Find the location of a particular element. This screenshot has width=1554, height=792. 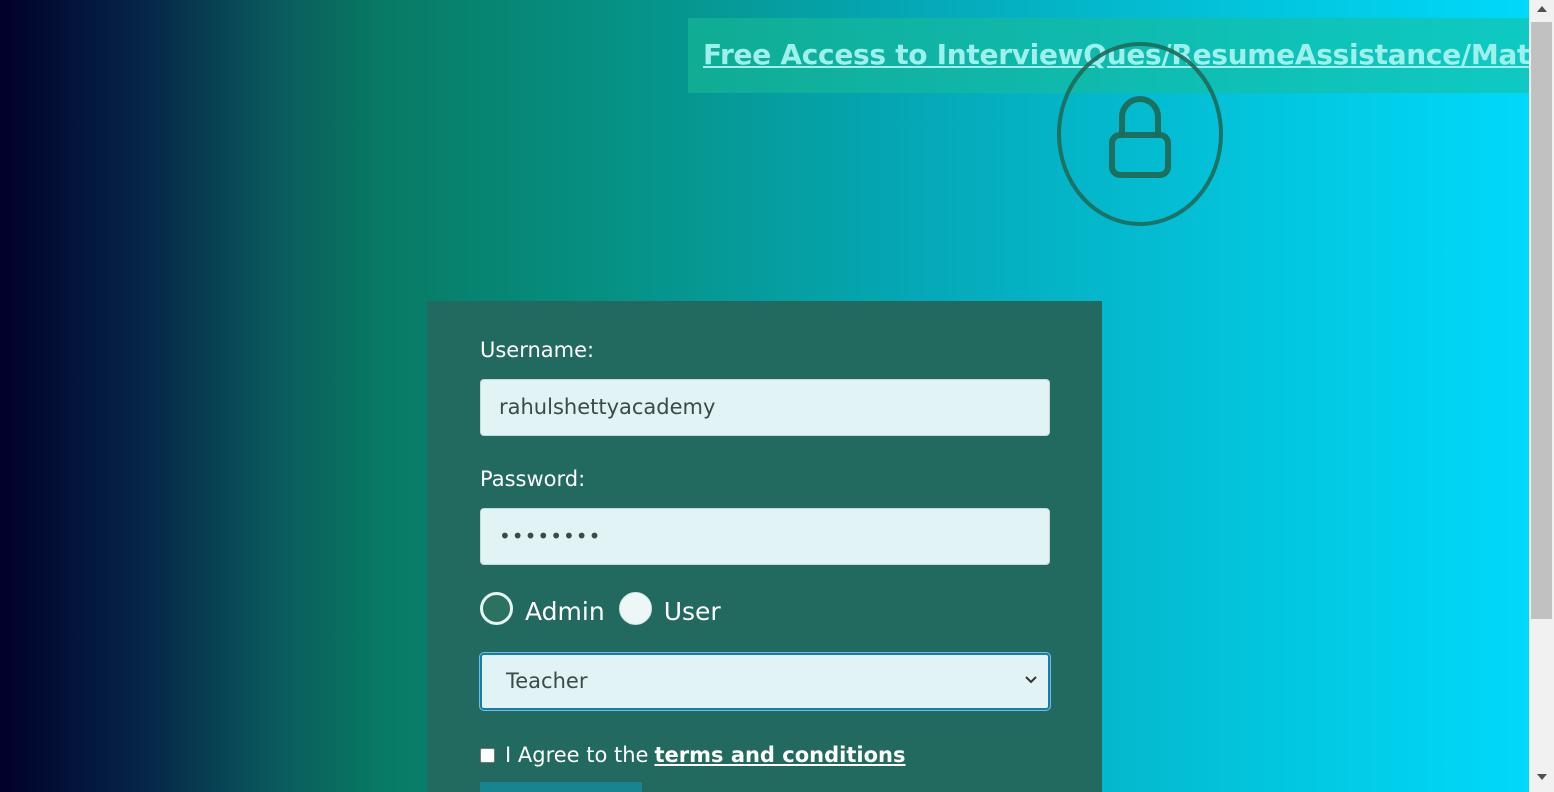

agree-text: I Agree to the is located at coordinates (577, 755).